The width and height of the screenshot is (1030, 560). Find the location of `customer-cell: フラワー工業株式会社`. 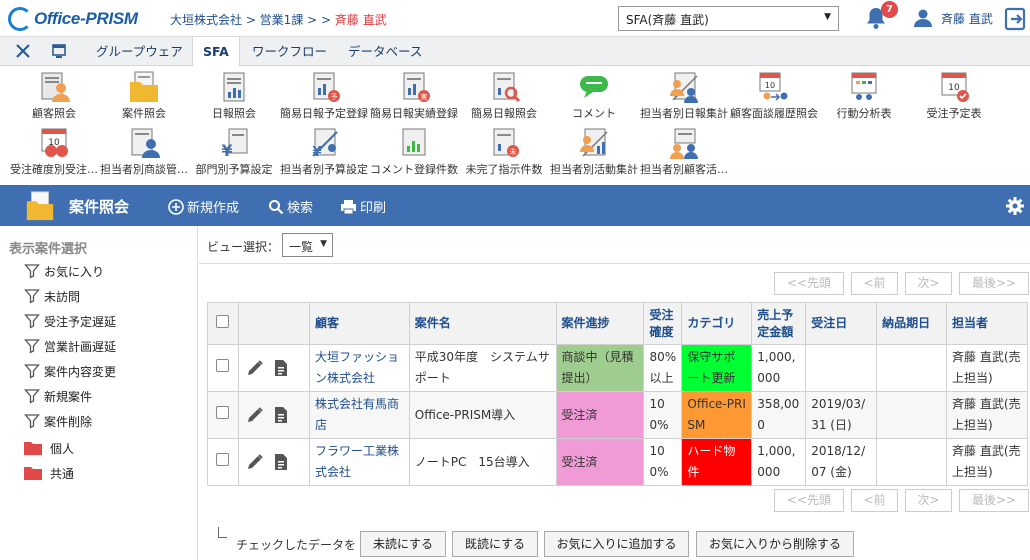

customer-cell: フラワー工業株式会社 is located at coordinates (359, 462).